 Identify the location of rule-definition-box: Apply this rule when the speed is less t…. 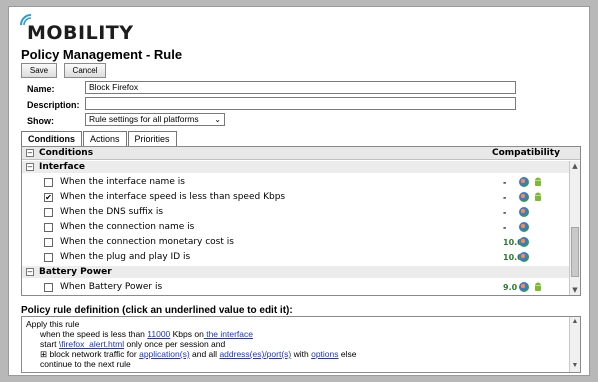
(301, 344).